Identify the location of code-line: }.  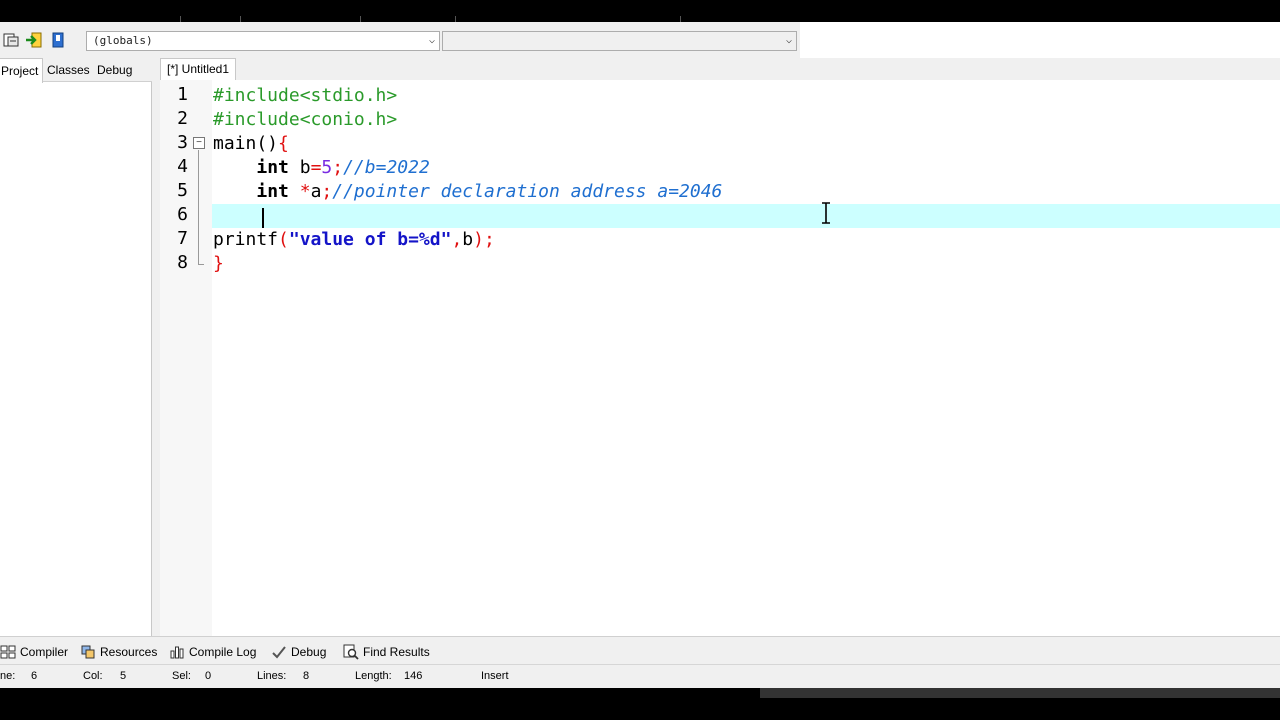
(218, 263).